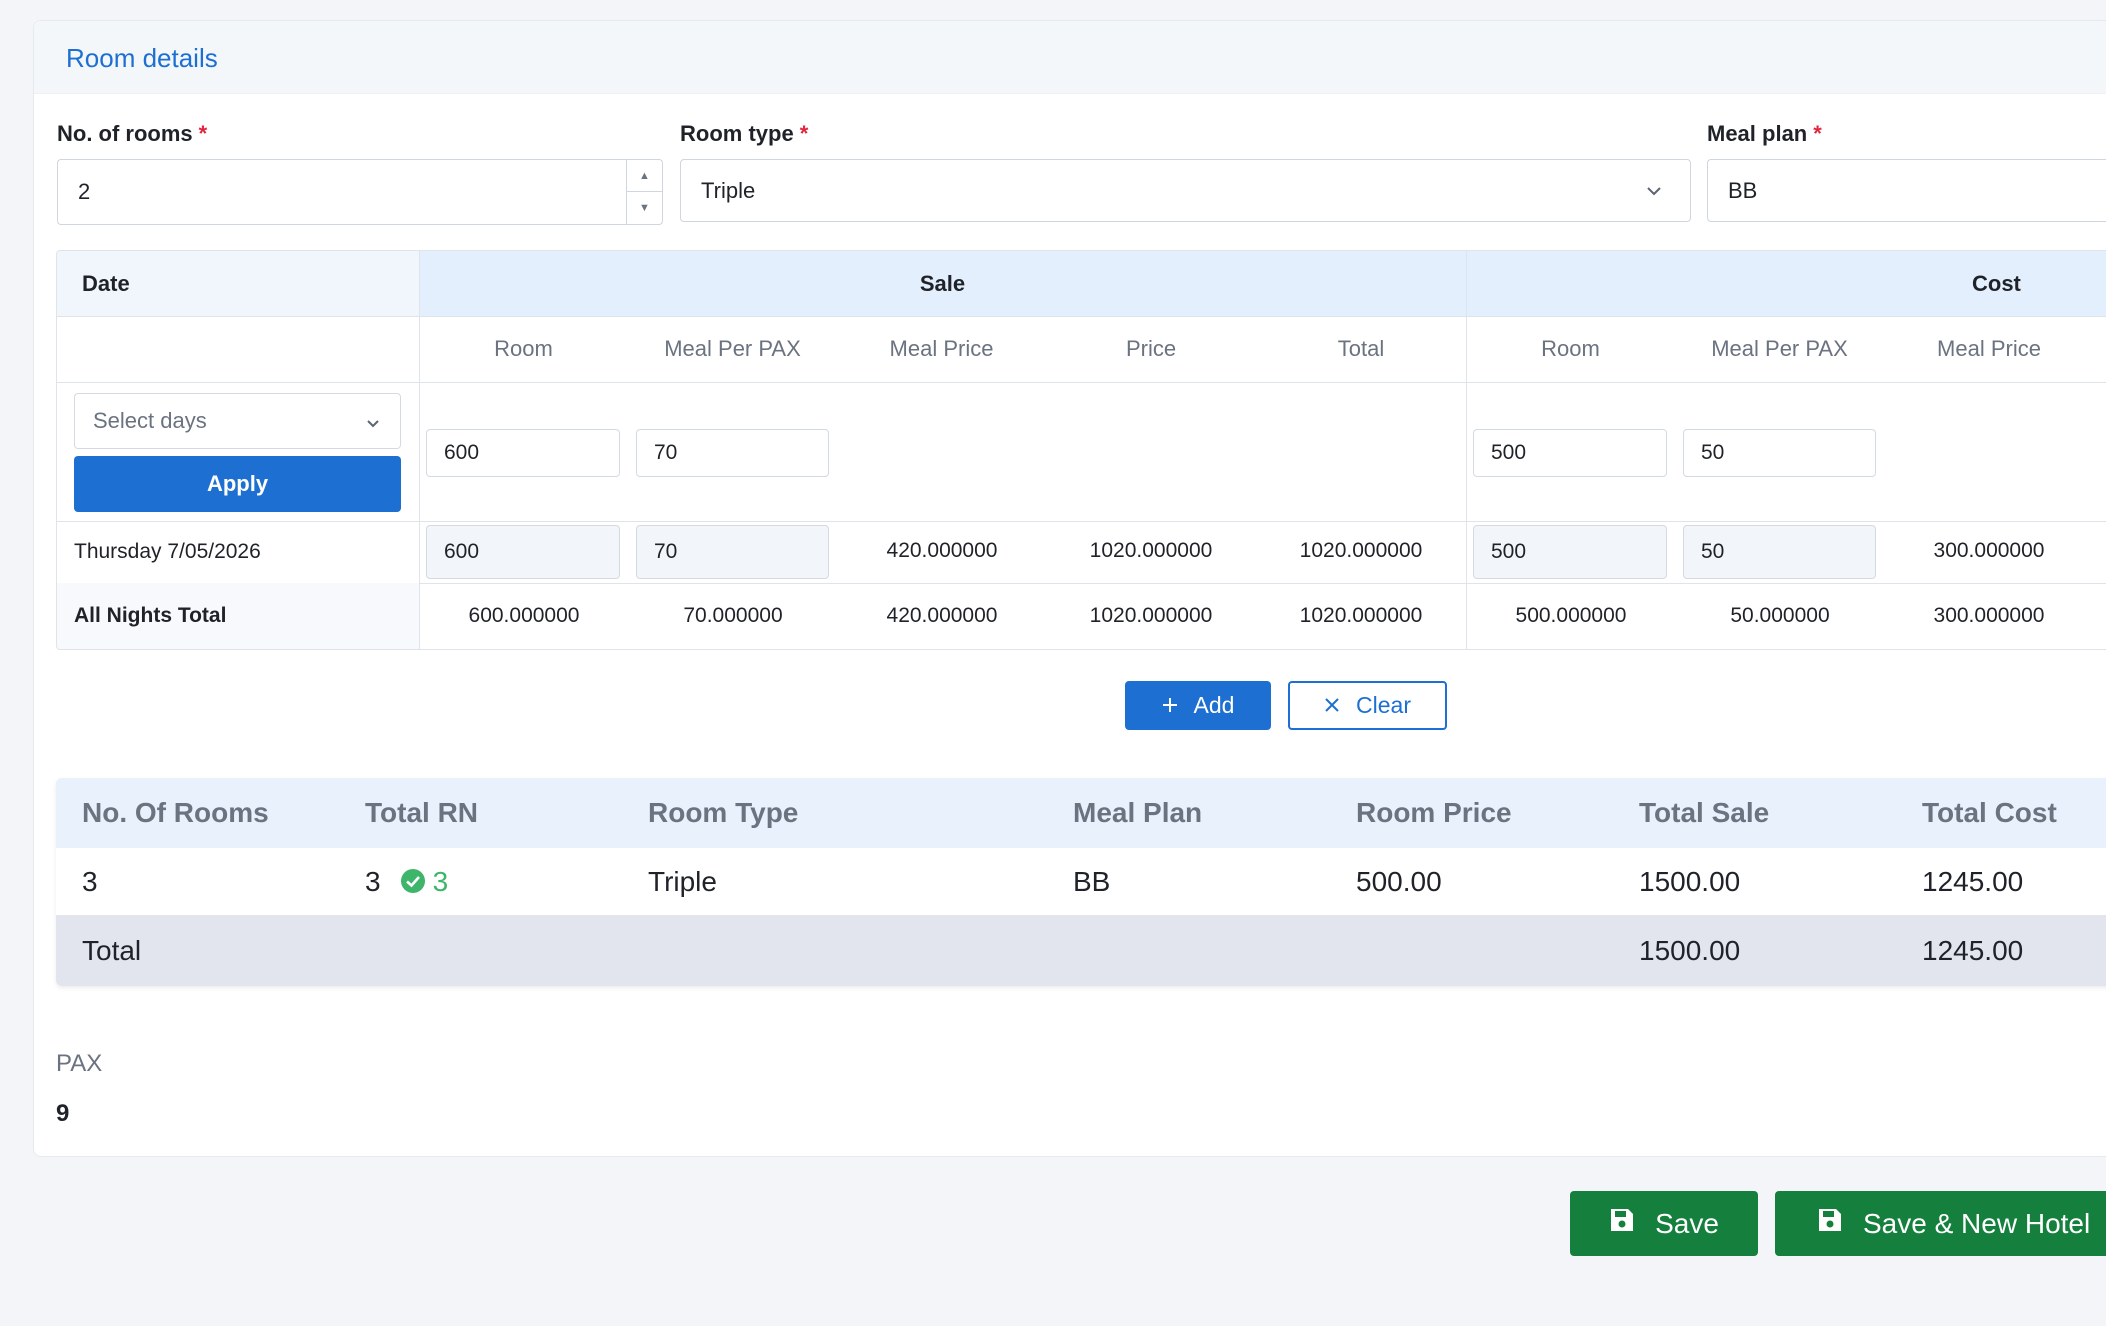 This screenshot has width=2106, height=1326. Describe the element at coordinates (112, 950) in the screenshot. I see `total-label: Total` at that location.